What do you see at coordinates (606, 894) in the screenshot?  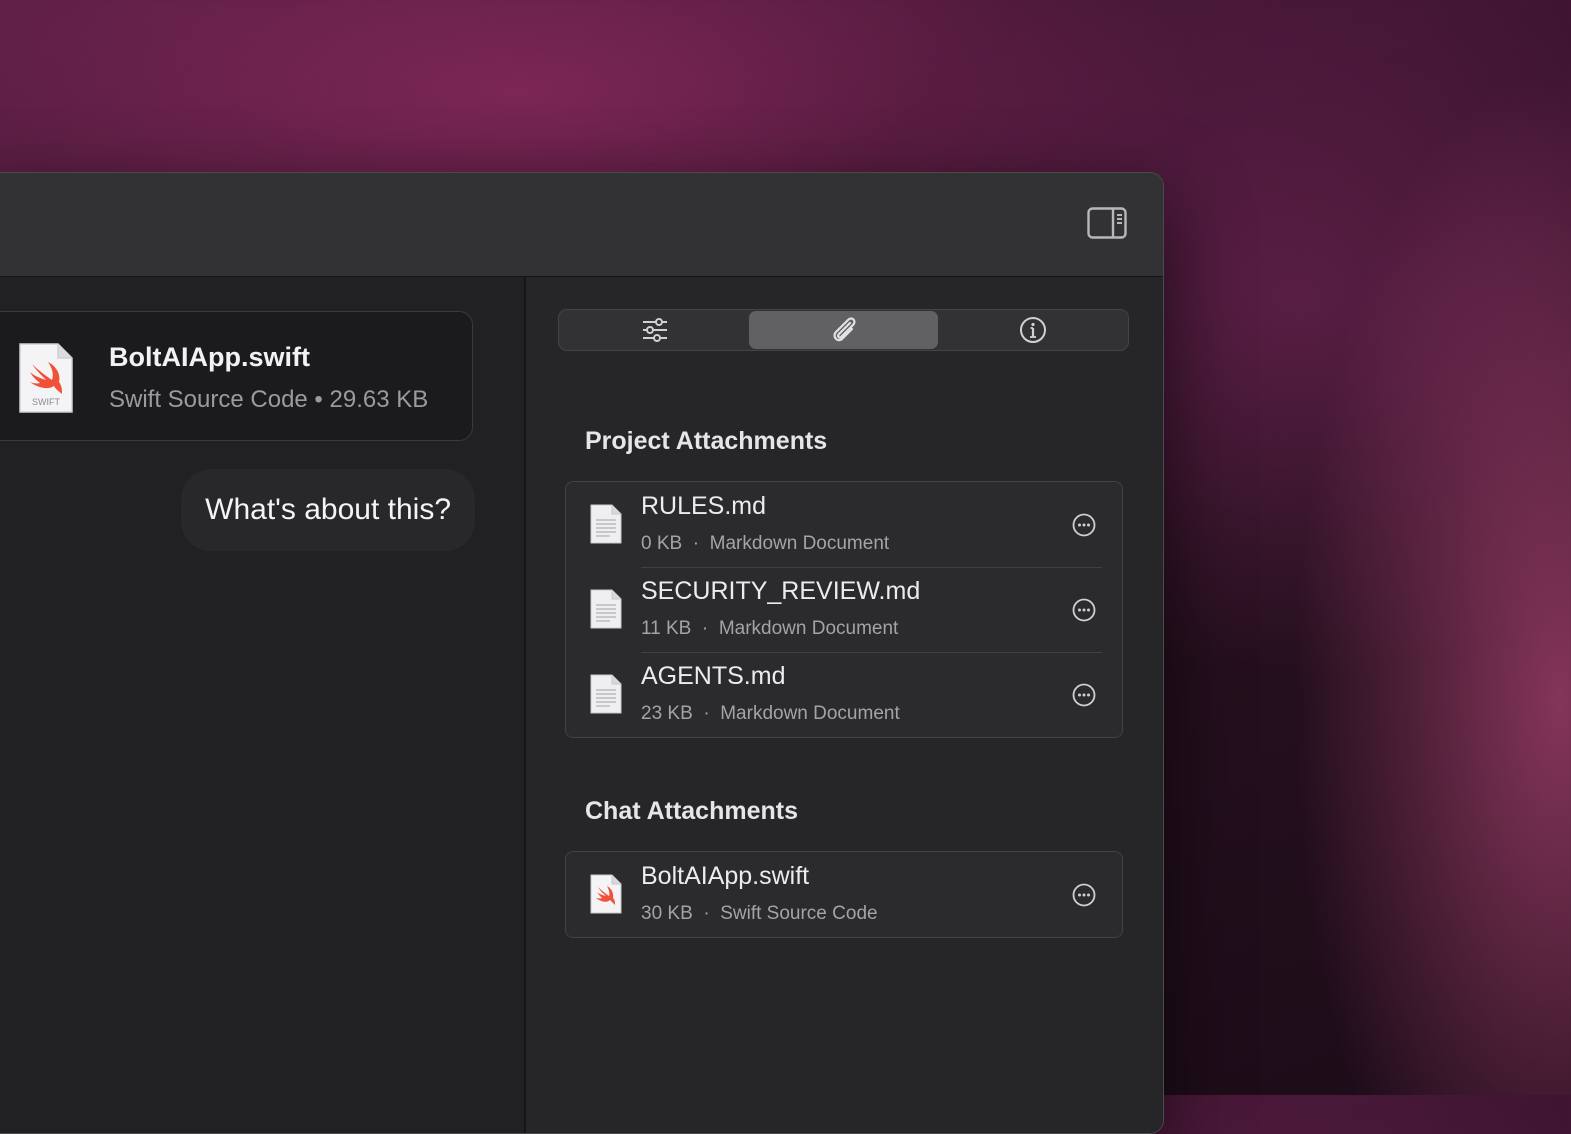 I see `swift-file-icon` at bounding box center [606, 894].